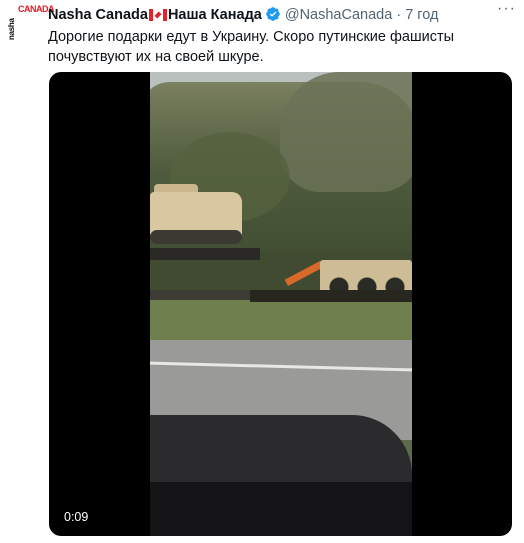 This screenshot has width=524, height=543. I want to click on author-name-cyrillic: Наша Канада, so click(214, 15).